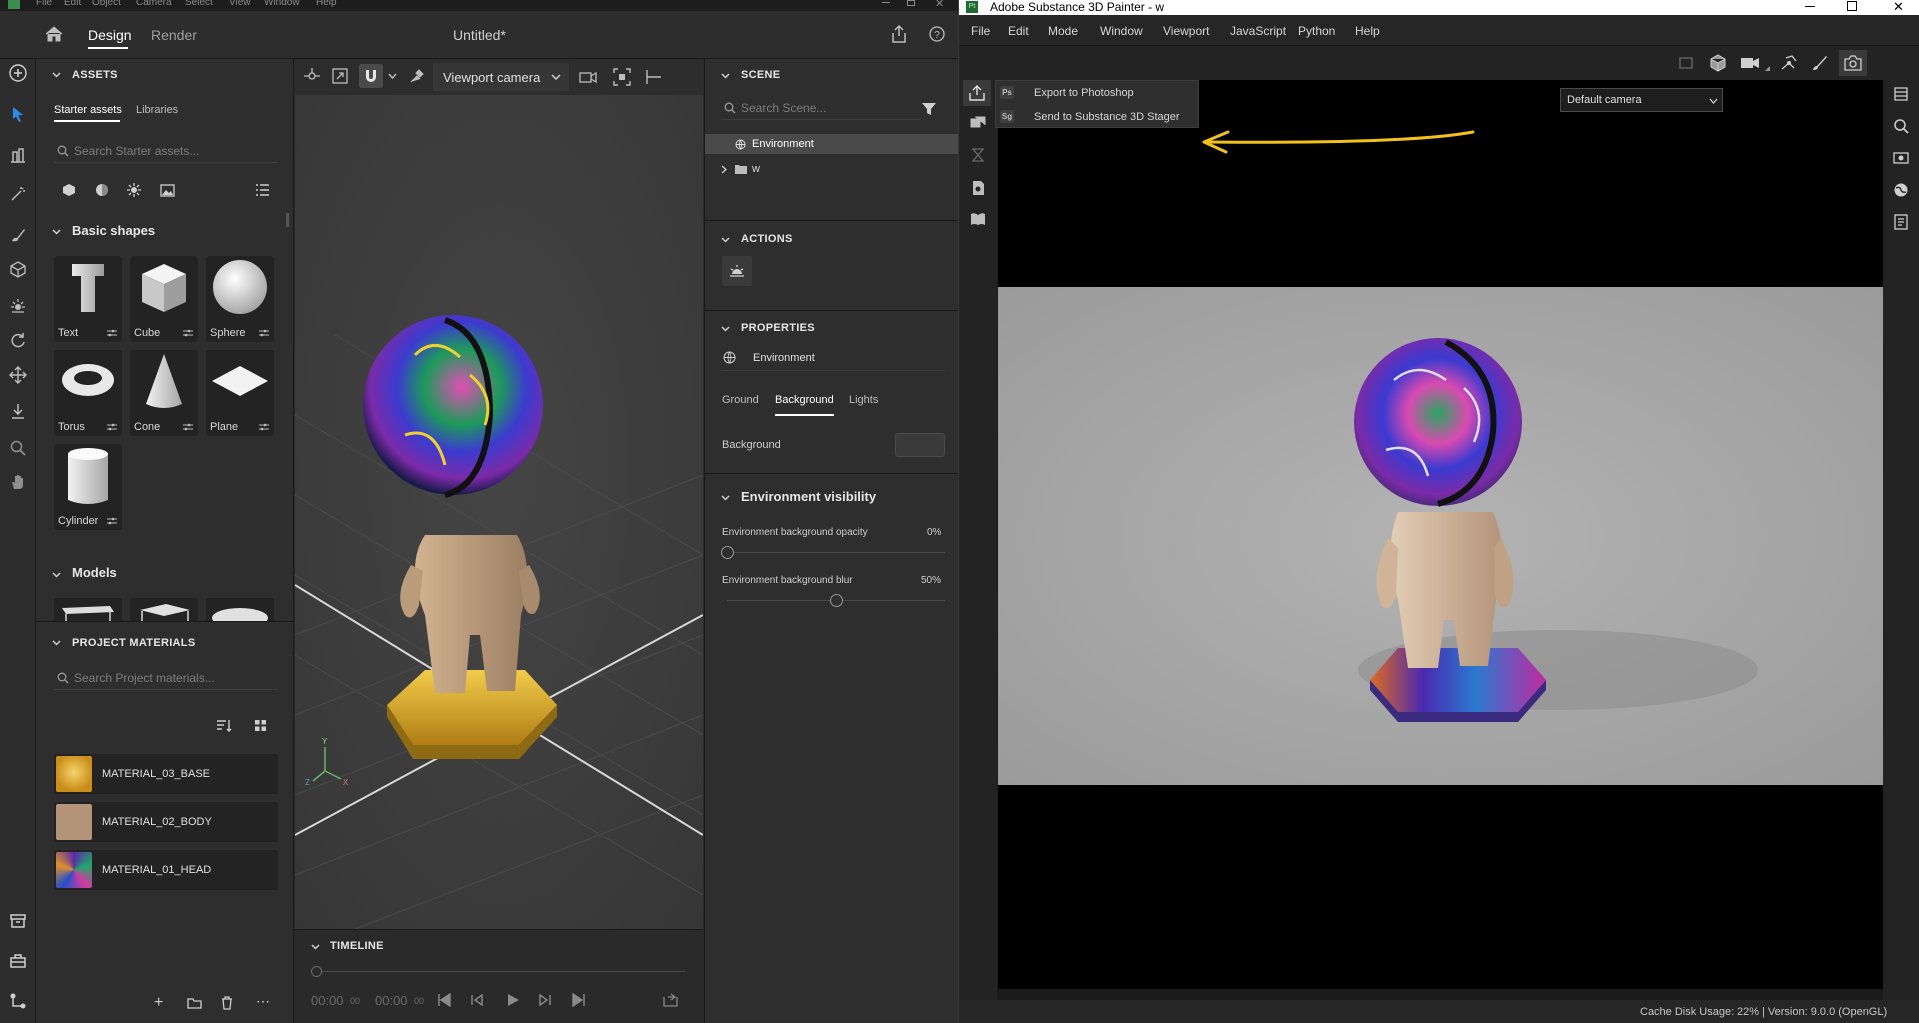 The image size is (1919, 1023). Describe the element at coordinates (1186, 31) in the screenshot. I see `menu-viewport: Viewport` at that location.